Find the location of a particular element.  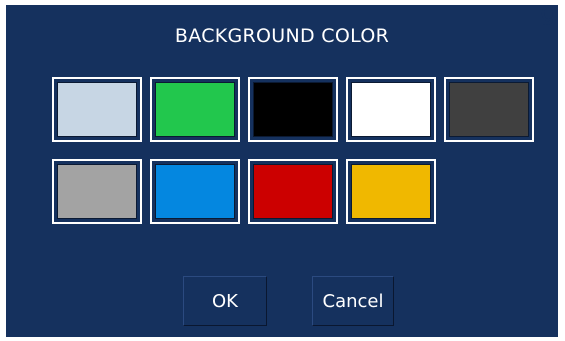

swatch-green is located at coordinates (195, 109).